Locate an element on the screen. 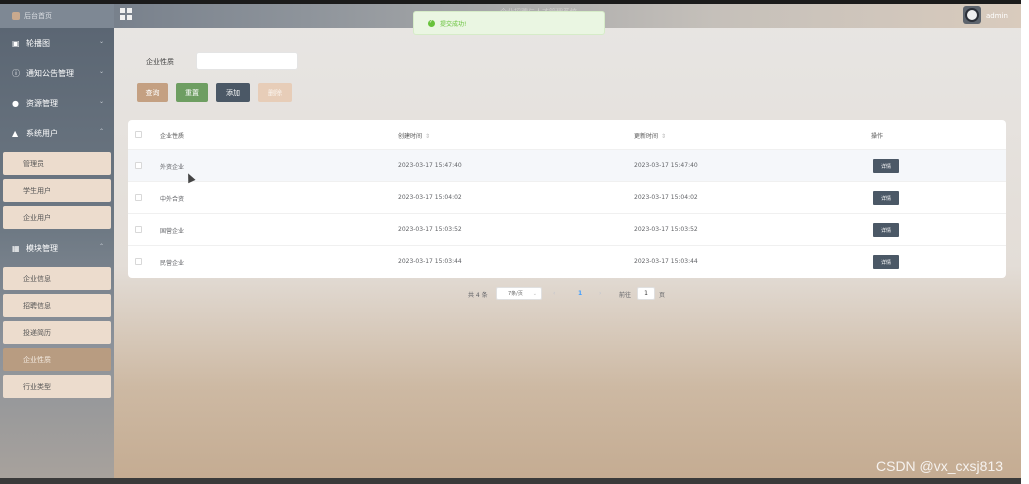 The image size is (1029, 484). reset-button: 重置 is located at coordinates (192, 92).